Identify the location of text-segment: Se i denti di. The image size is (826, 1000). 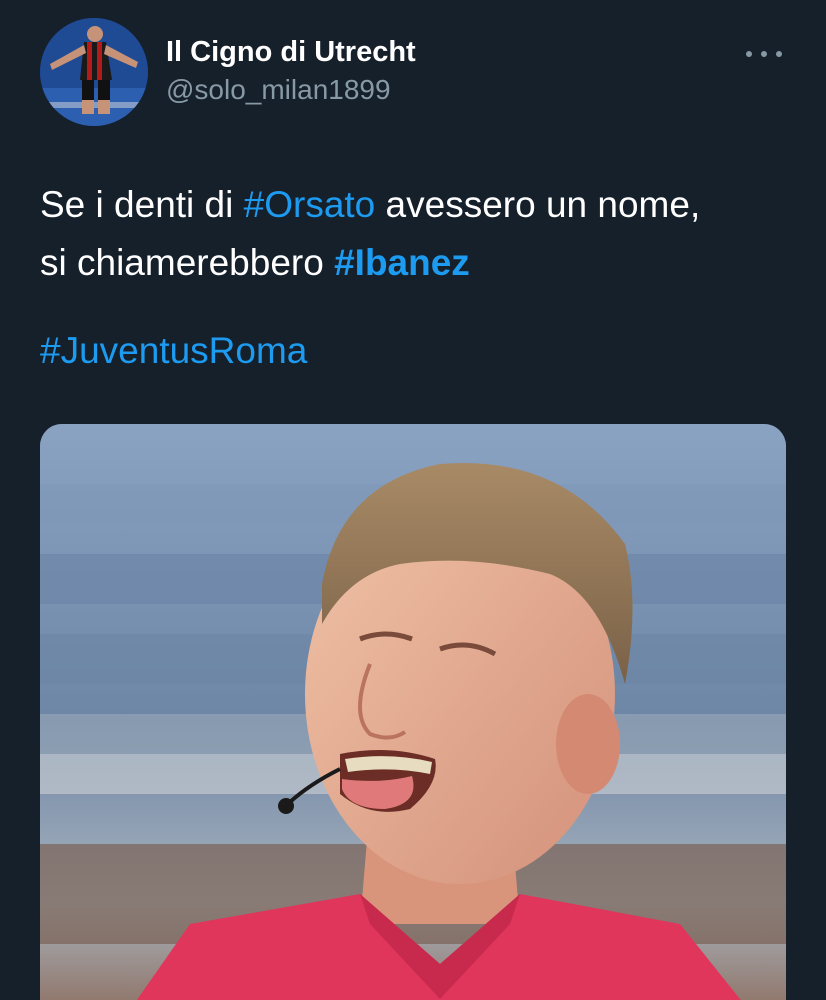
(142, 204).